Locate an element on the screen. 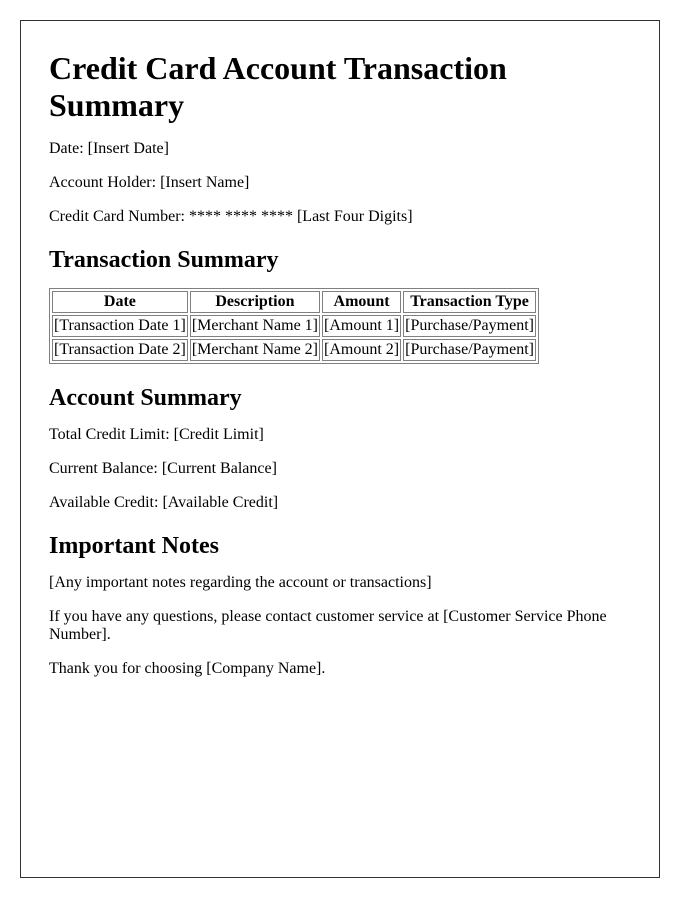 This screenshot has width=700, height=900. cell-amount: [Amount 1] is located at coordinates (362, 326).